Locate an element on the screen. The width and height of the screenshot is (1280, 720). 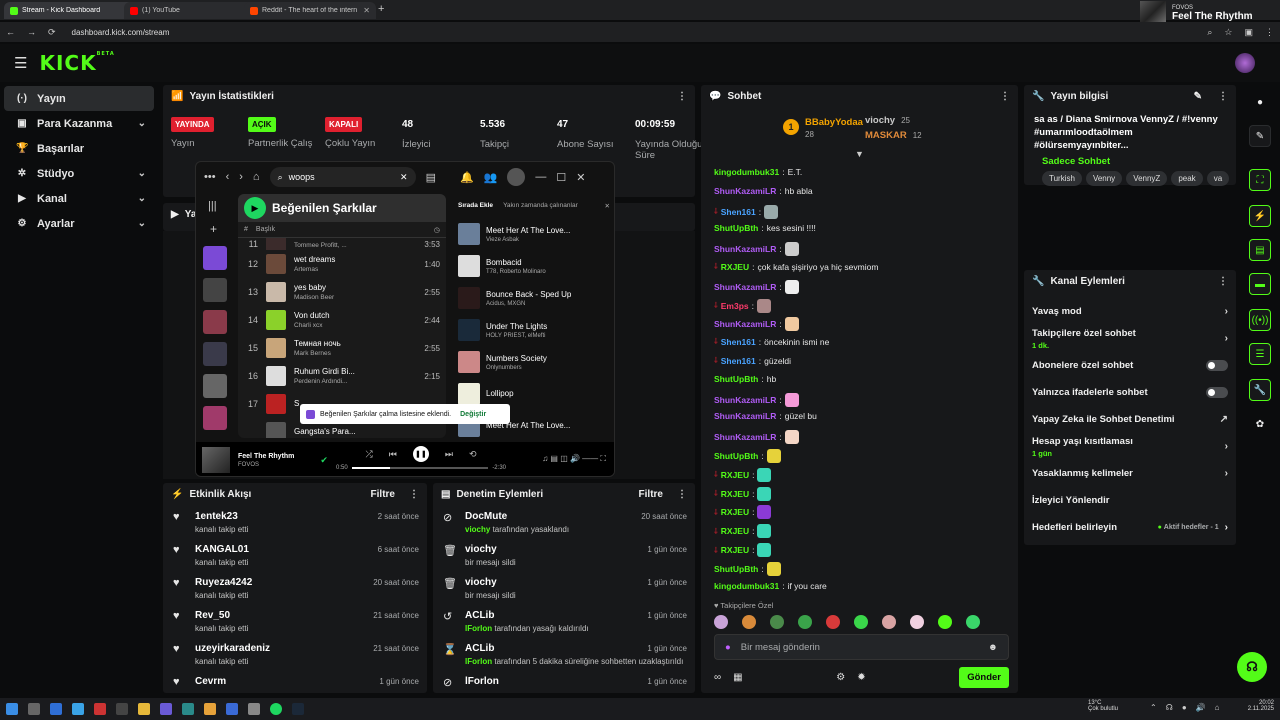
queue-artist: HOLY PRIEST, elMefti is located at coordinates (516, 336).